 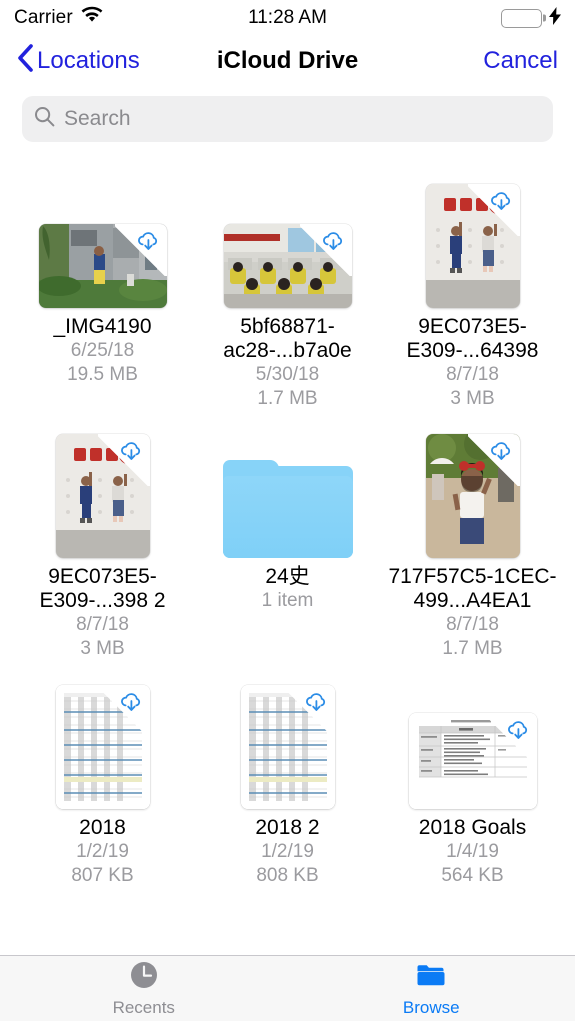 I want to click on carrier-label: Carrier, so click(x=43, y=17).